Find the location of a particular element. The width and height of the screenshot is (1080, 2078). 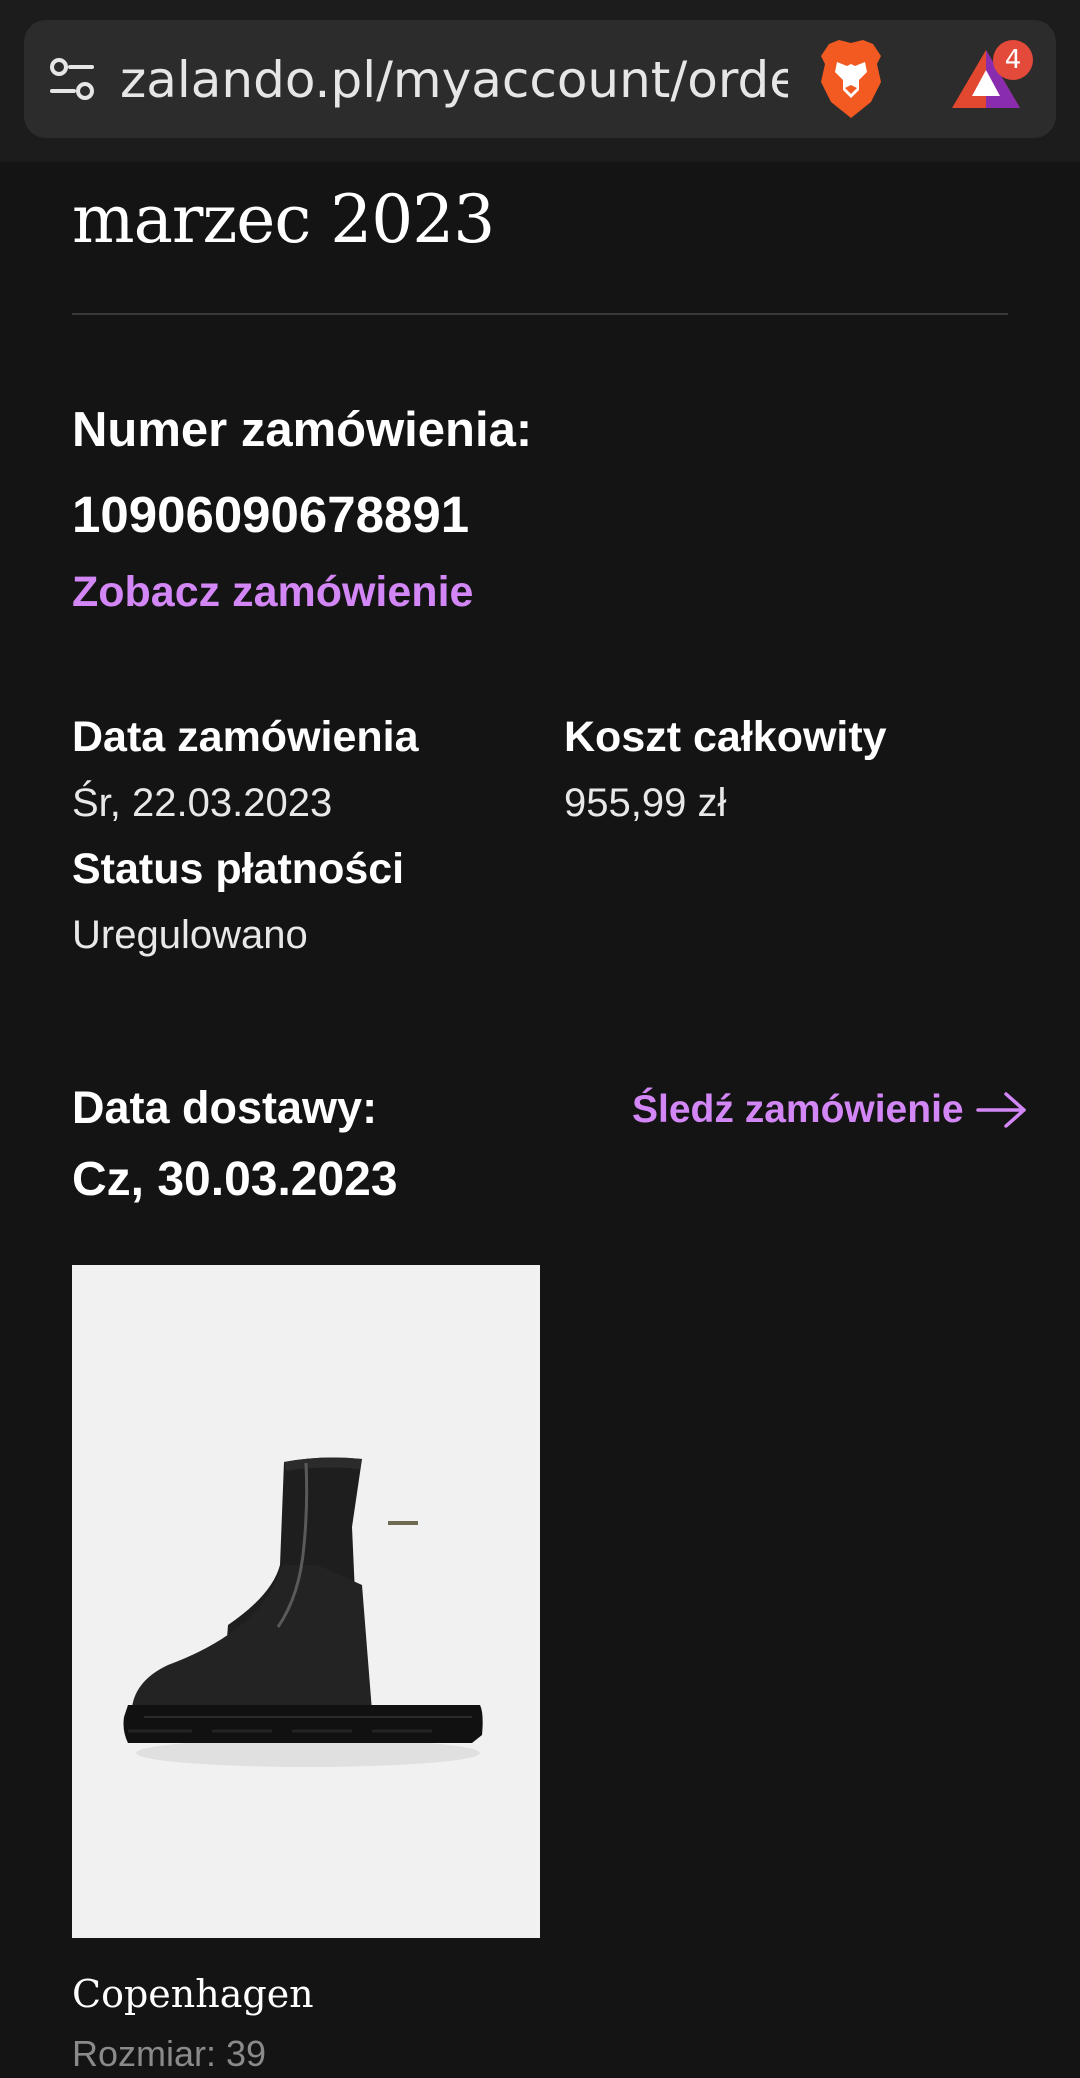

total-cost-value: 955,99 zł is located at coordinates (645, 803).